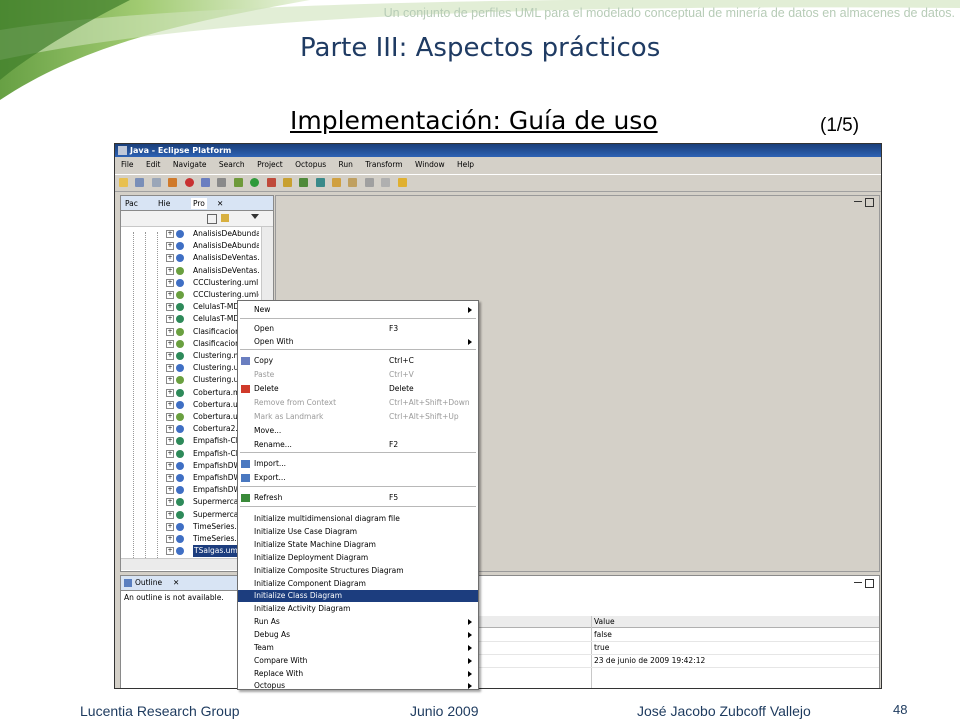  What do you see at coordinates (131, 203) in the screenshot?
I see `tab-package: Pac` at bounding box center [131, 203].